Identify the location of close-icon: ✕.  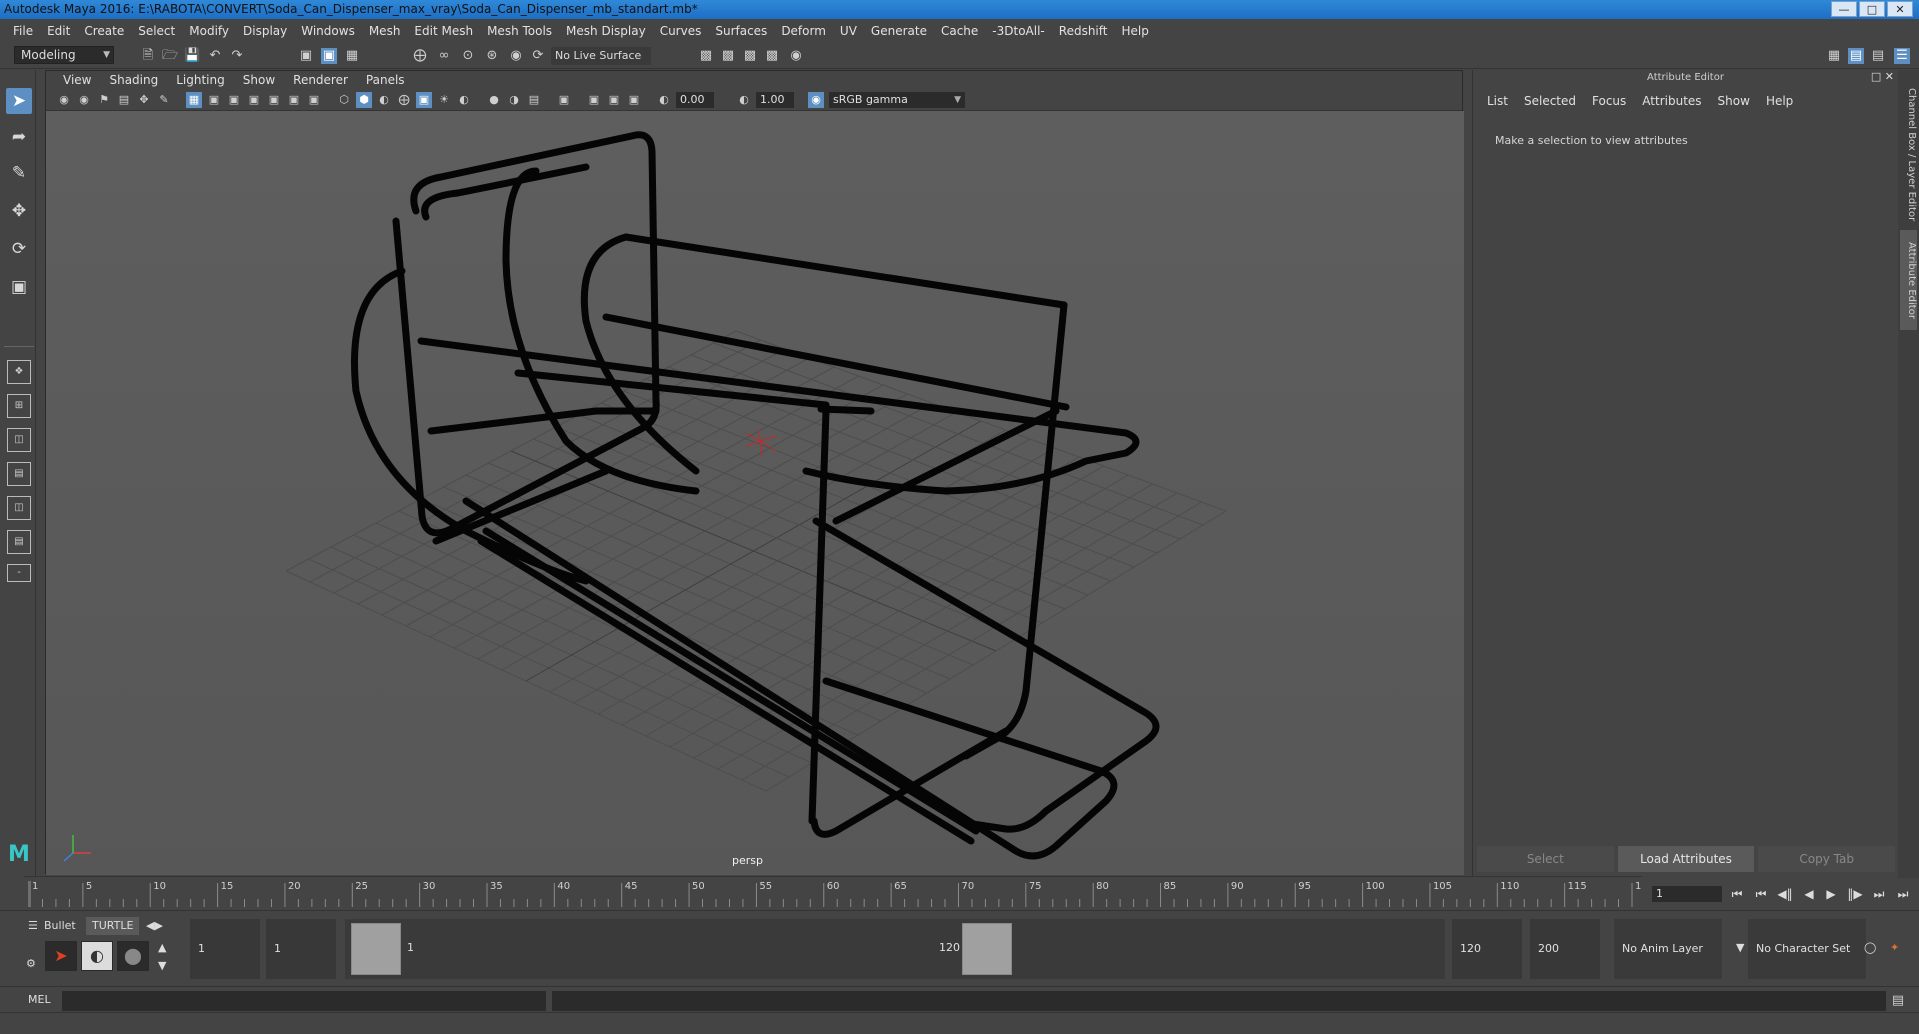
(1900, 9).